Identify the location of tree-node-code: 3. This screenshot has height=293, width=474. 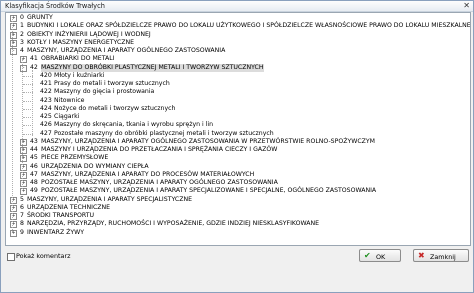
(22, 42).